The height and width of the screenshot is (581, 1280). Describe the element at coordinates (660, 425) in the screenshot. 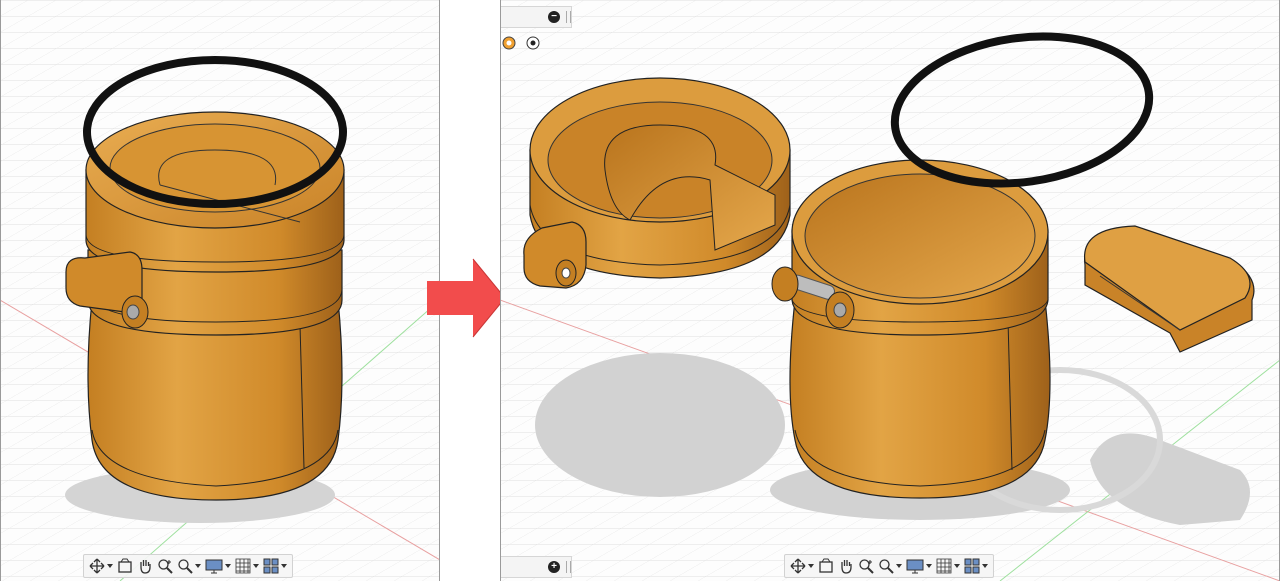

I see `lid-shadow` at that location.